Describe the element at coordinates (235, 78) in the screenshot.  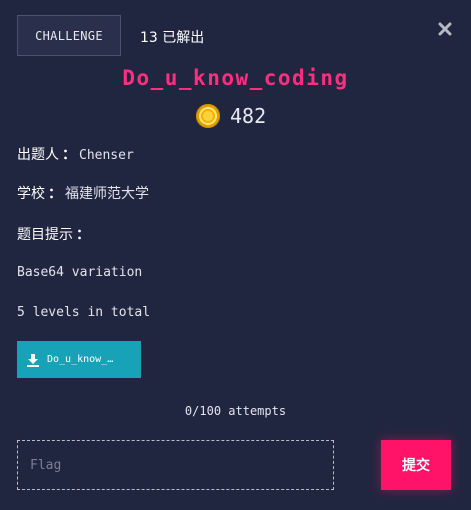
I see `challenge-title: Do_u_know_coding` at that location.